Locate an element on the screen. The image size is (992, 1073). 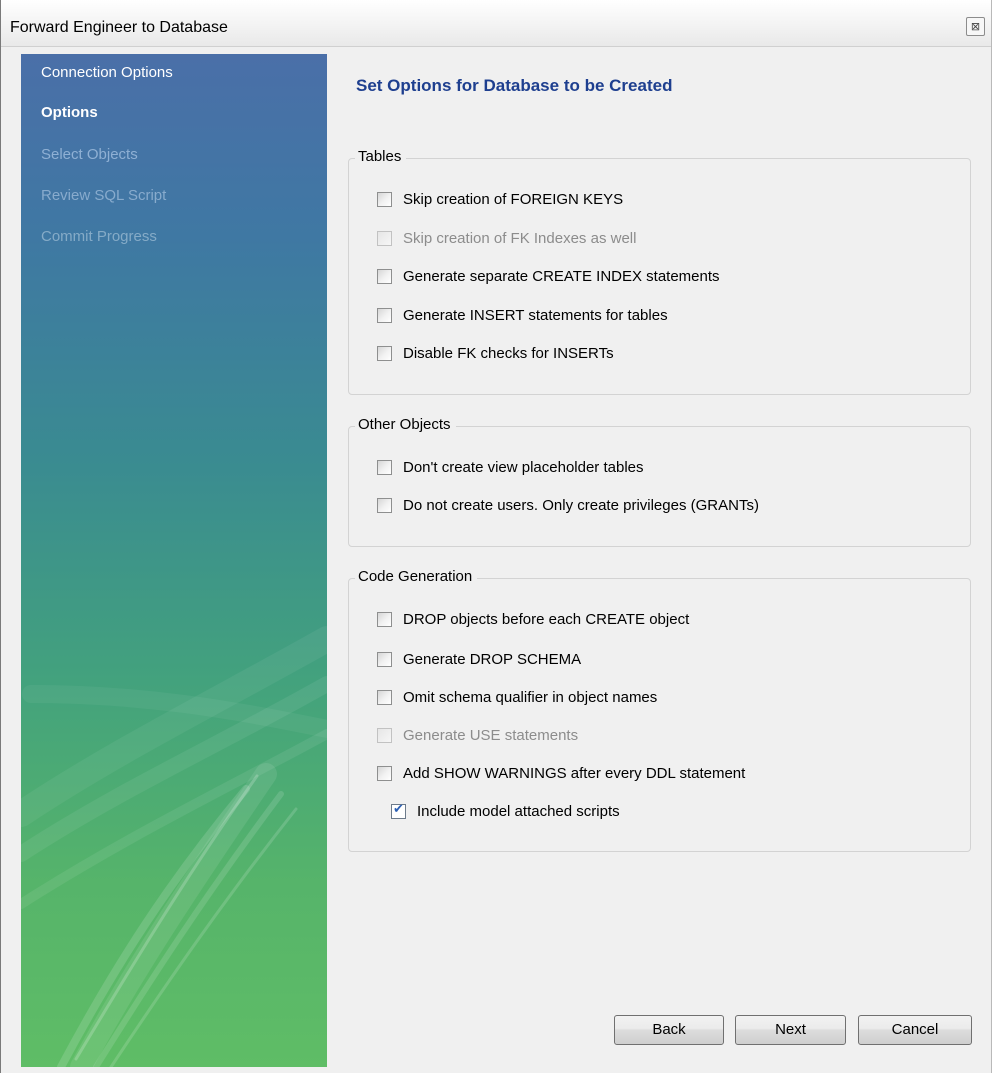
tables-group-title: Tables is located at coordinates (381, 156).